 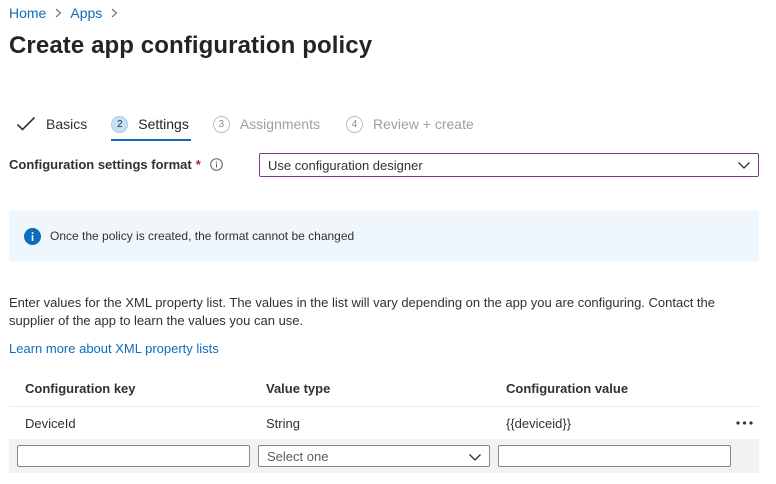 I want to click on checkmark-icon, so click(x=26, y=124).